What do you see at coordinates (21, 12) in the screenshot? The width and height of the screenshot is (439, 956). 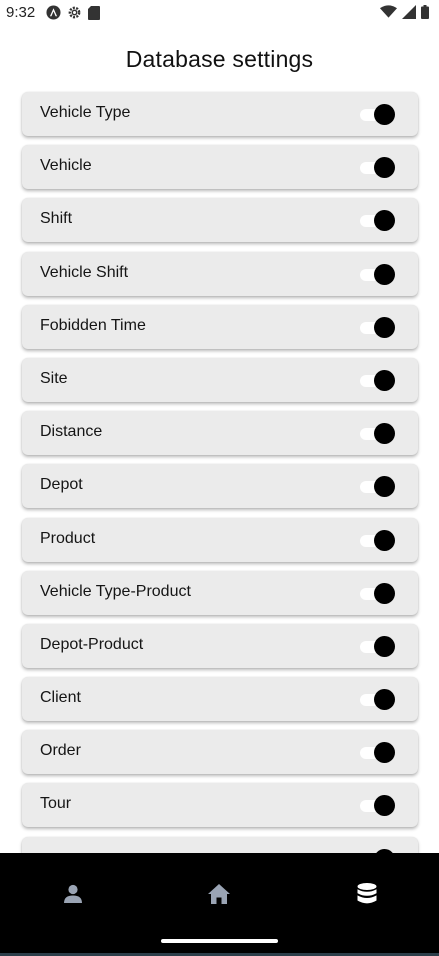 I see `status-time: 9:32` at bounding box center [21, 12].